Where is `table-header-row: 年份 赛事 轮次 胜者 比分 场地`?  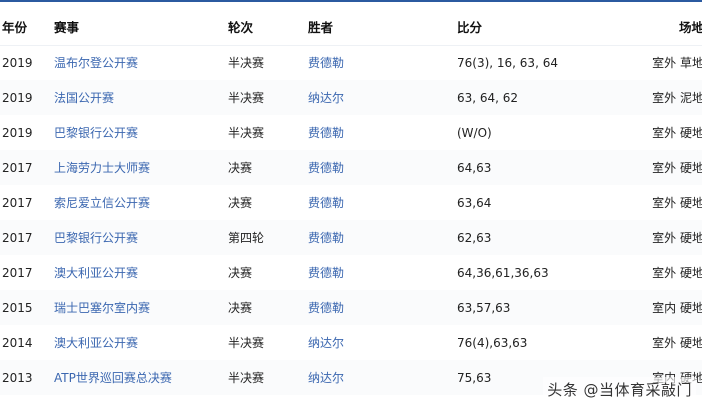
table-header-row: 年份 赛事 轮次 胜者 比分 场地 is located at coordinates (351, 27).